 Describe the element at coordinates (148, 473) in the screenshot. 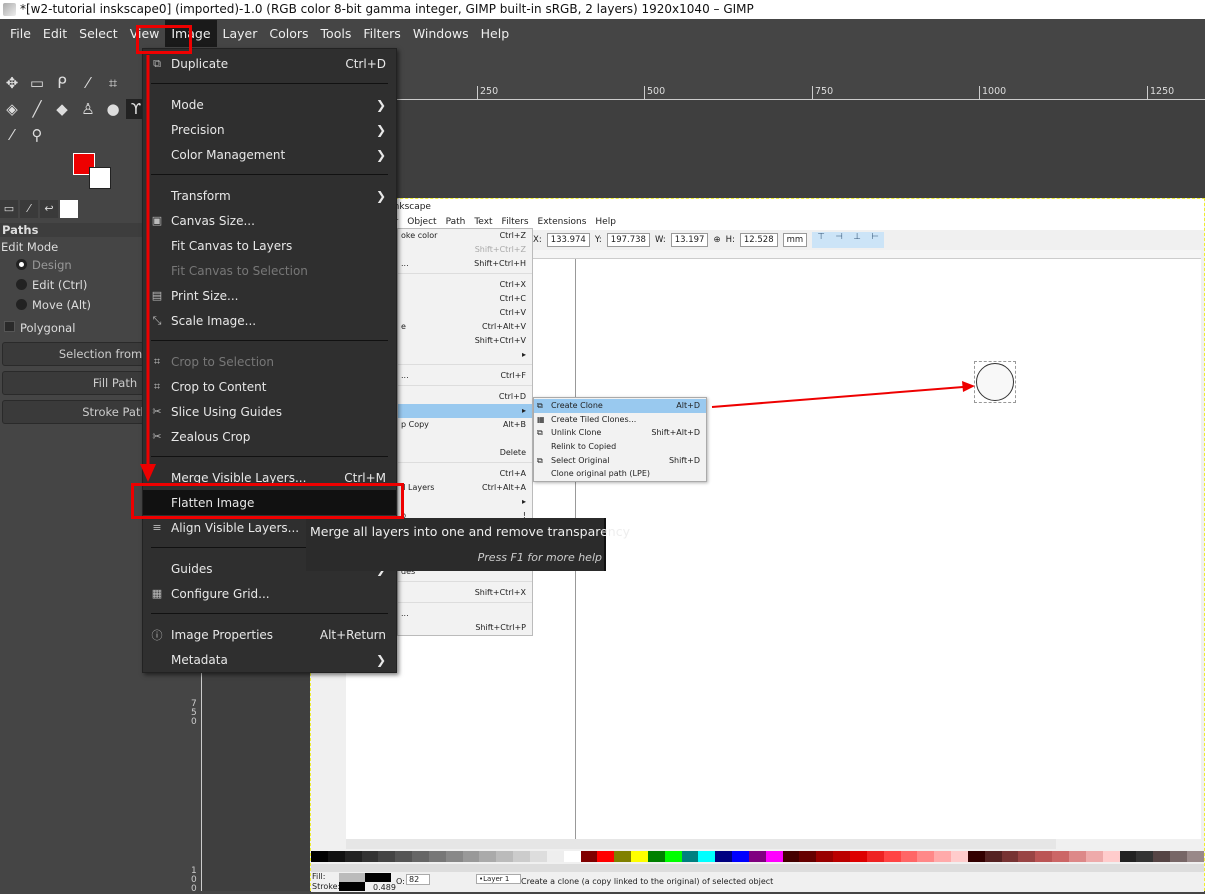

I see `arrow-down-head` at that location.